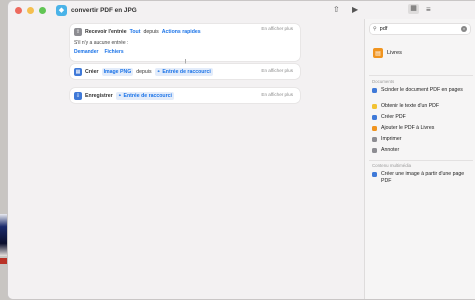 Image resolution: width=475 pixels, height=300 pixels. What do you see at coordinates (78, 71) in the screenshot?
I see `image-icon: ▦` at bounding box center [78, 71].